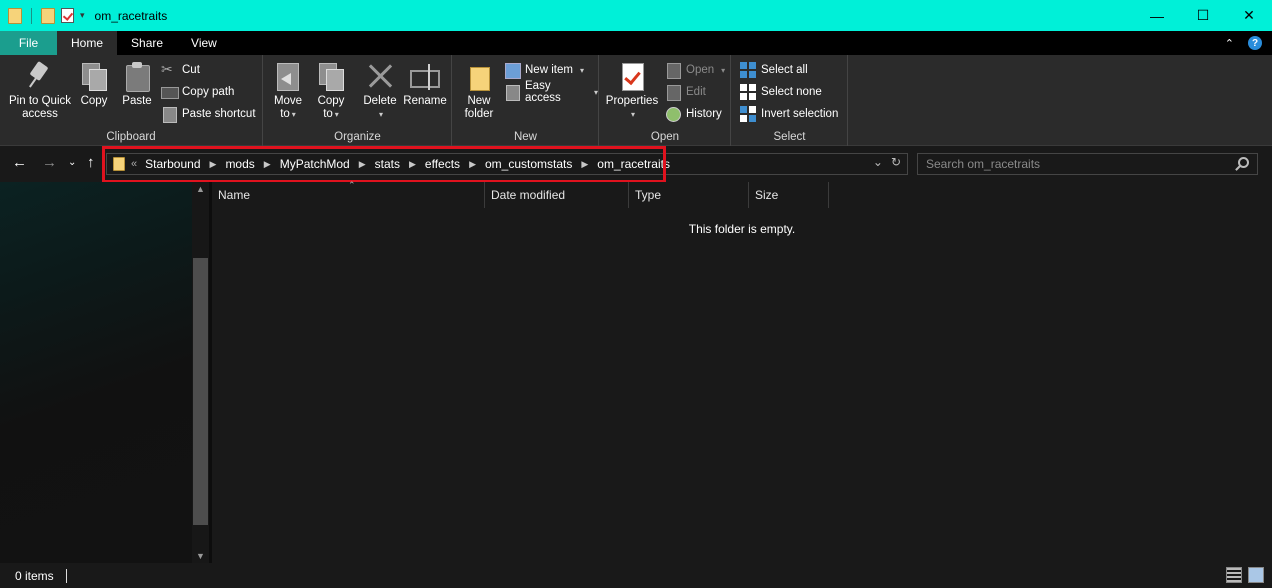 The image size is (1272, 588). I want to click on ribbon-collapse-icon: ⌃, so click(1229, 43).